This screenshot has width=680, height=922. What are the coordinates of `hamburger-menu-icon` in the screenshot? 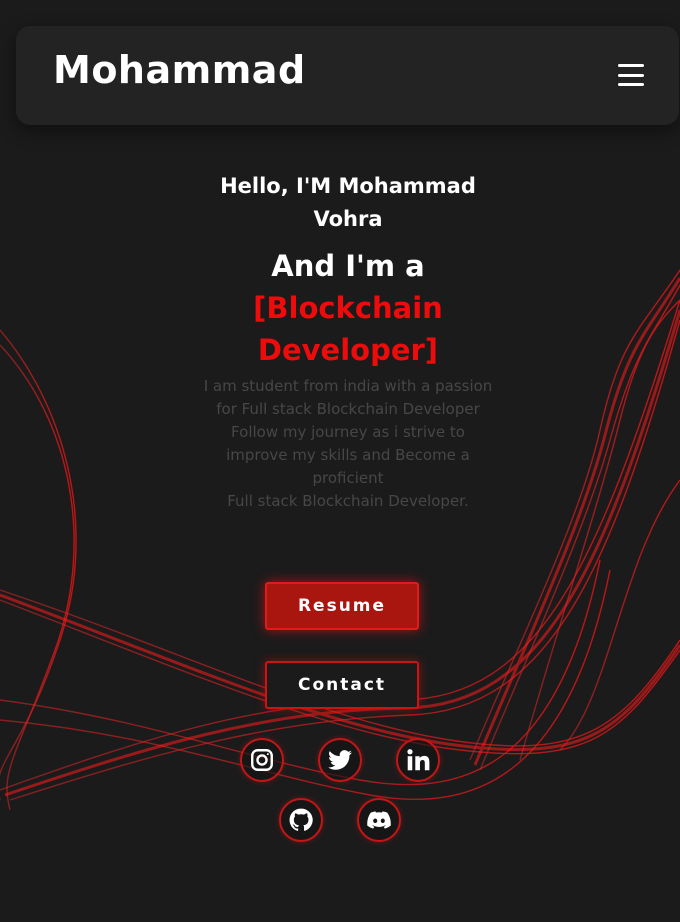 It's located at (631, 75).